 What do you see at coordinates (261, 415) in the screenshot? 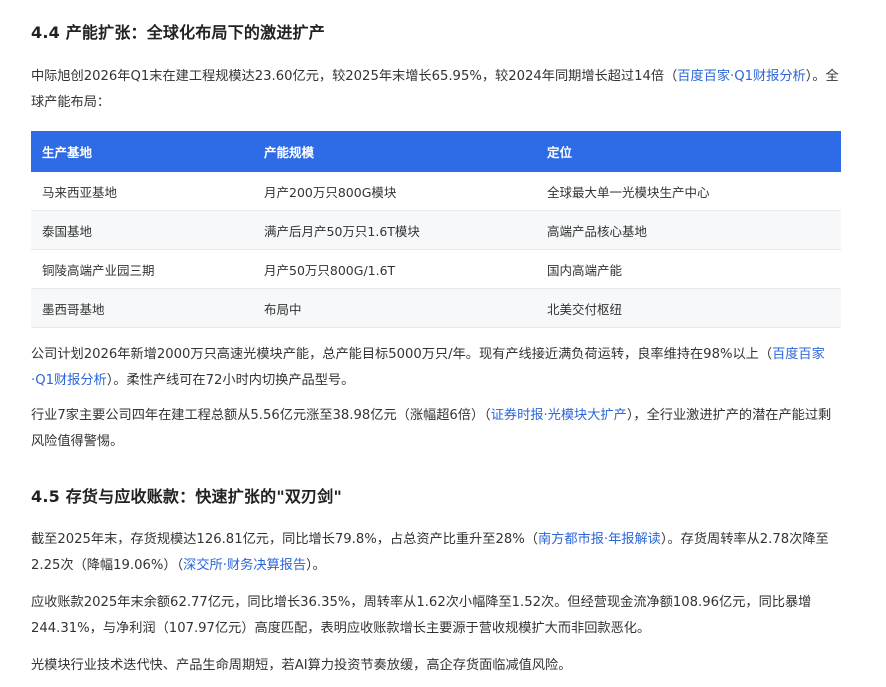
I see `paragraph-text: 行业7家主要公司四年在建工程总额从5.56亿元涨至38.98亿元（涨幅超6倍）（` at bounding box center [261, 415].